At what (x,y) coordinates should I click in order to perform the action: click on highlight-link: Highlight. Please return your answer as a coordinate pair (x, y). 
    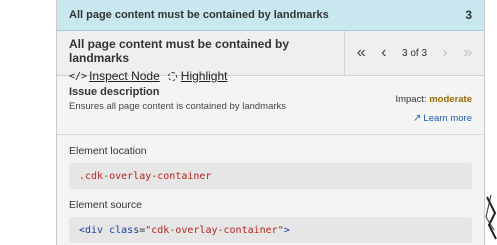
    Looking at the image, I should click on (197, 76).